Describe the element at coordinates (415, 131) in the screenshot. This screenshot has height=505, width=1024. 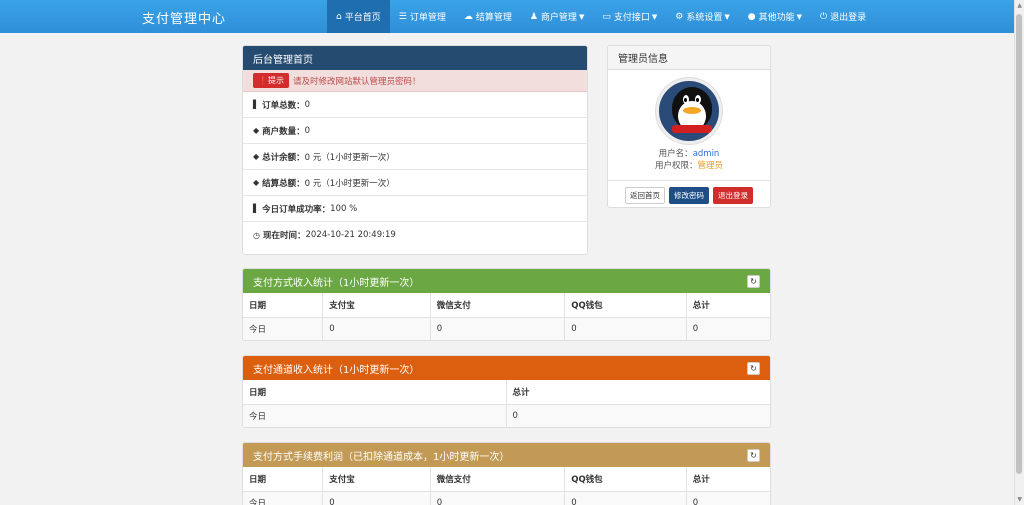
I see `stat-row: ◆ 商户数量： 0` at that location.